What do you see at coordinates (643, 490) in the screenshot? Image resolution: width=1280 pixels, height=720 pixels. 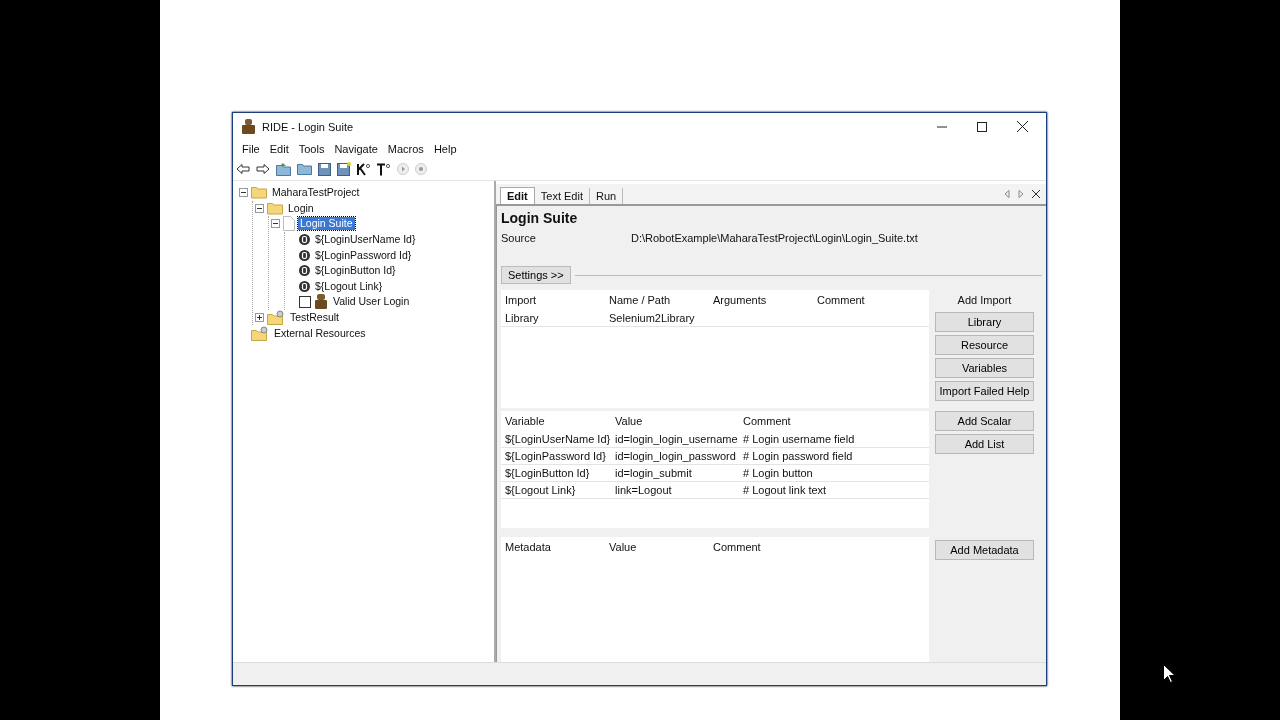 I see `table-cell: link=Logout` at bounding box center [643, 490].